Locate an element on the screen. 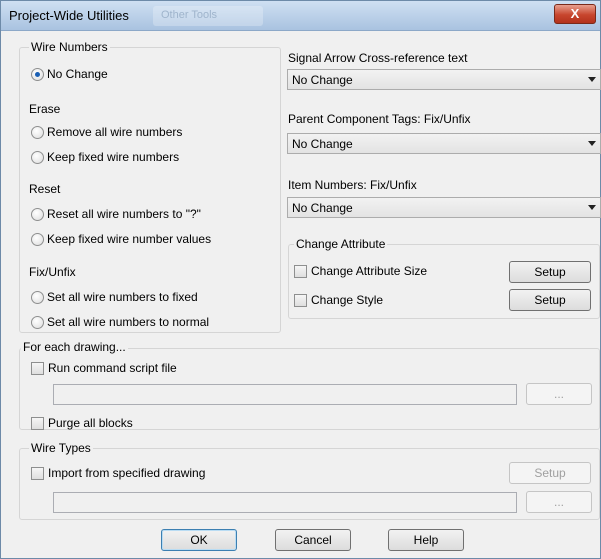 The width and height of the screenshot is (601, 559). signal-arrow-dropdown: No Change is located at coordinates (444, 79).